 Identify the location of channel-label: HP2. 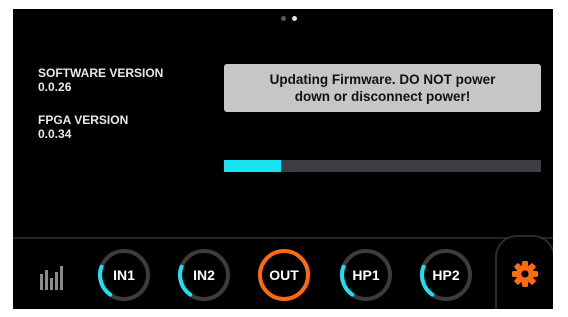
(446, 275).